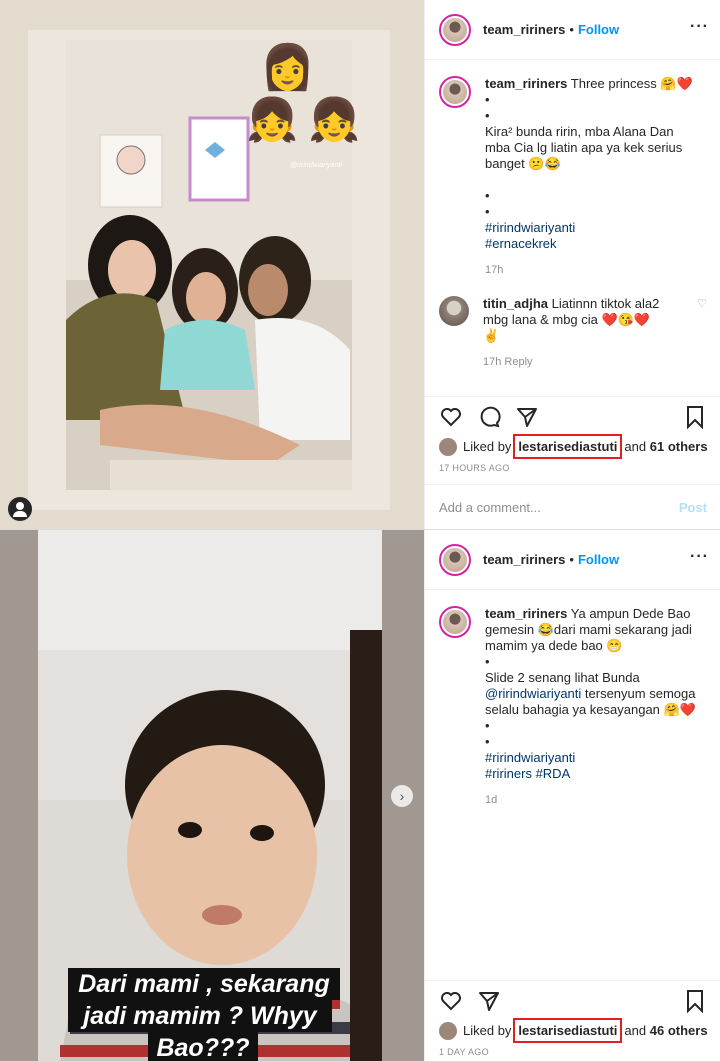 This screenshot has width=720, height=1062. What do you see at coordinates (590, 709) in the screenshot?
I see `caption-line: selalu bahagia ya kesayangan 🤗❤️` at bounding box center [590, 709].